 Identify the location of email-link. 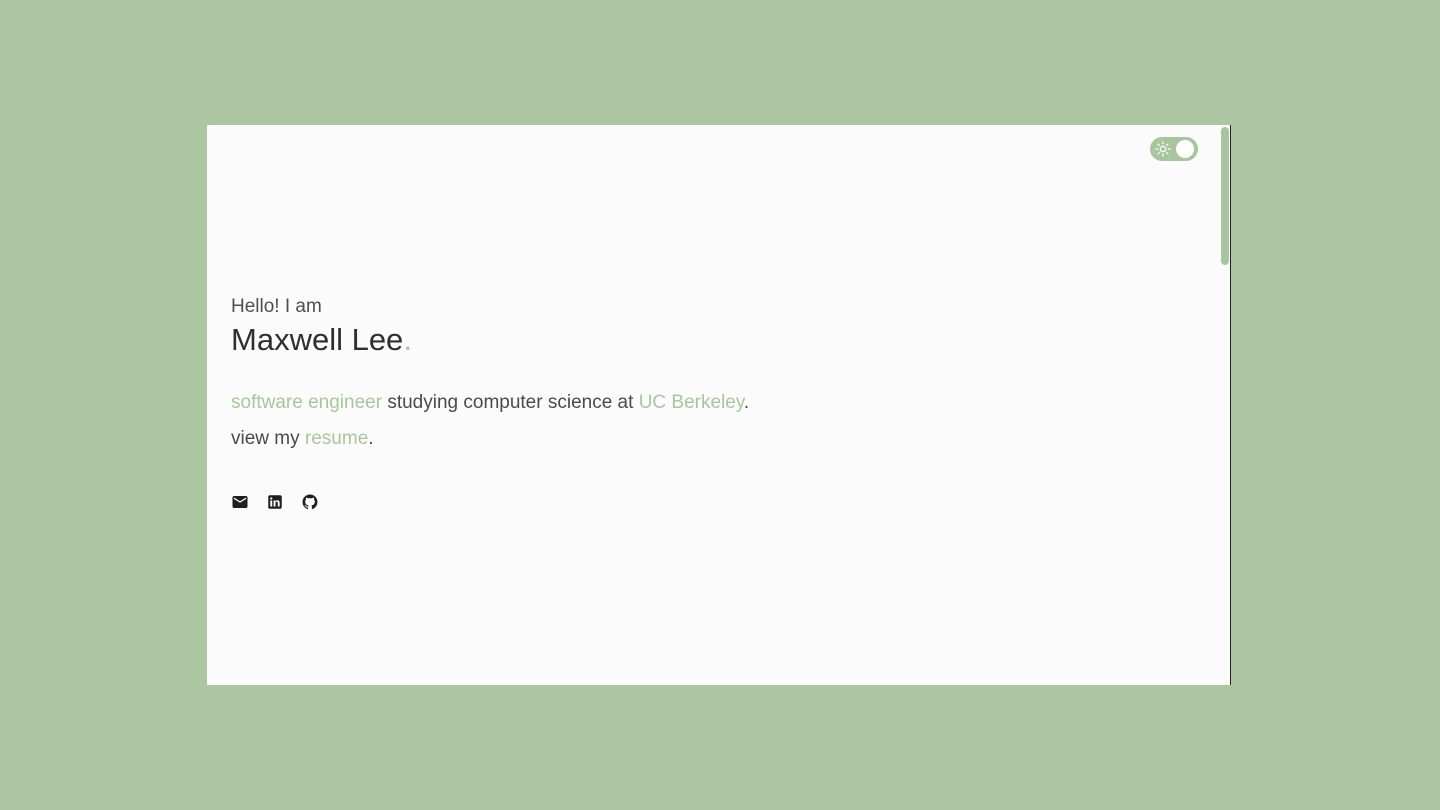
(240, 502).